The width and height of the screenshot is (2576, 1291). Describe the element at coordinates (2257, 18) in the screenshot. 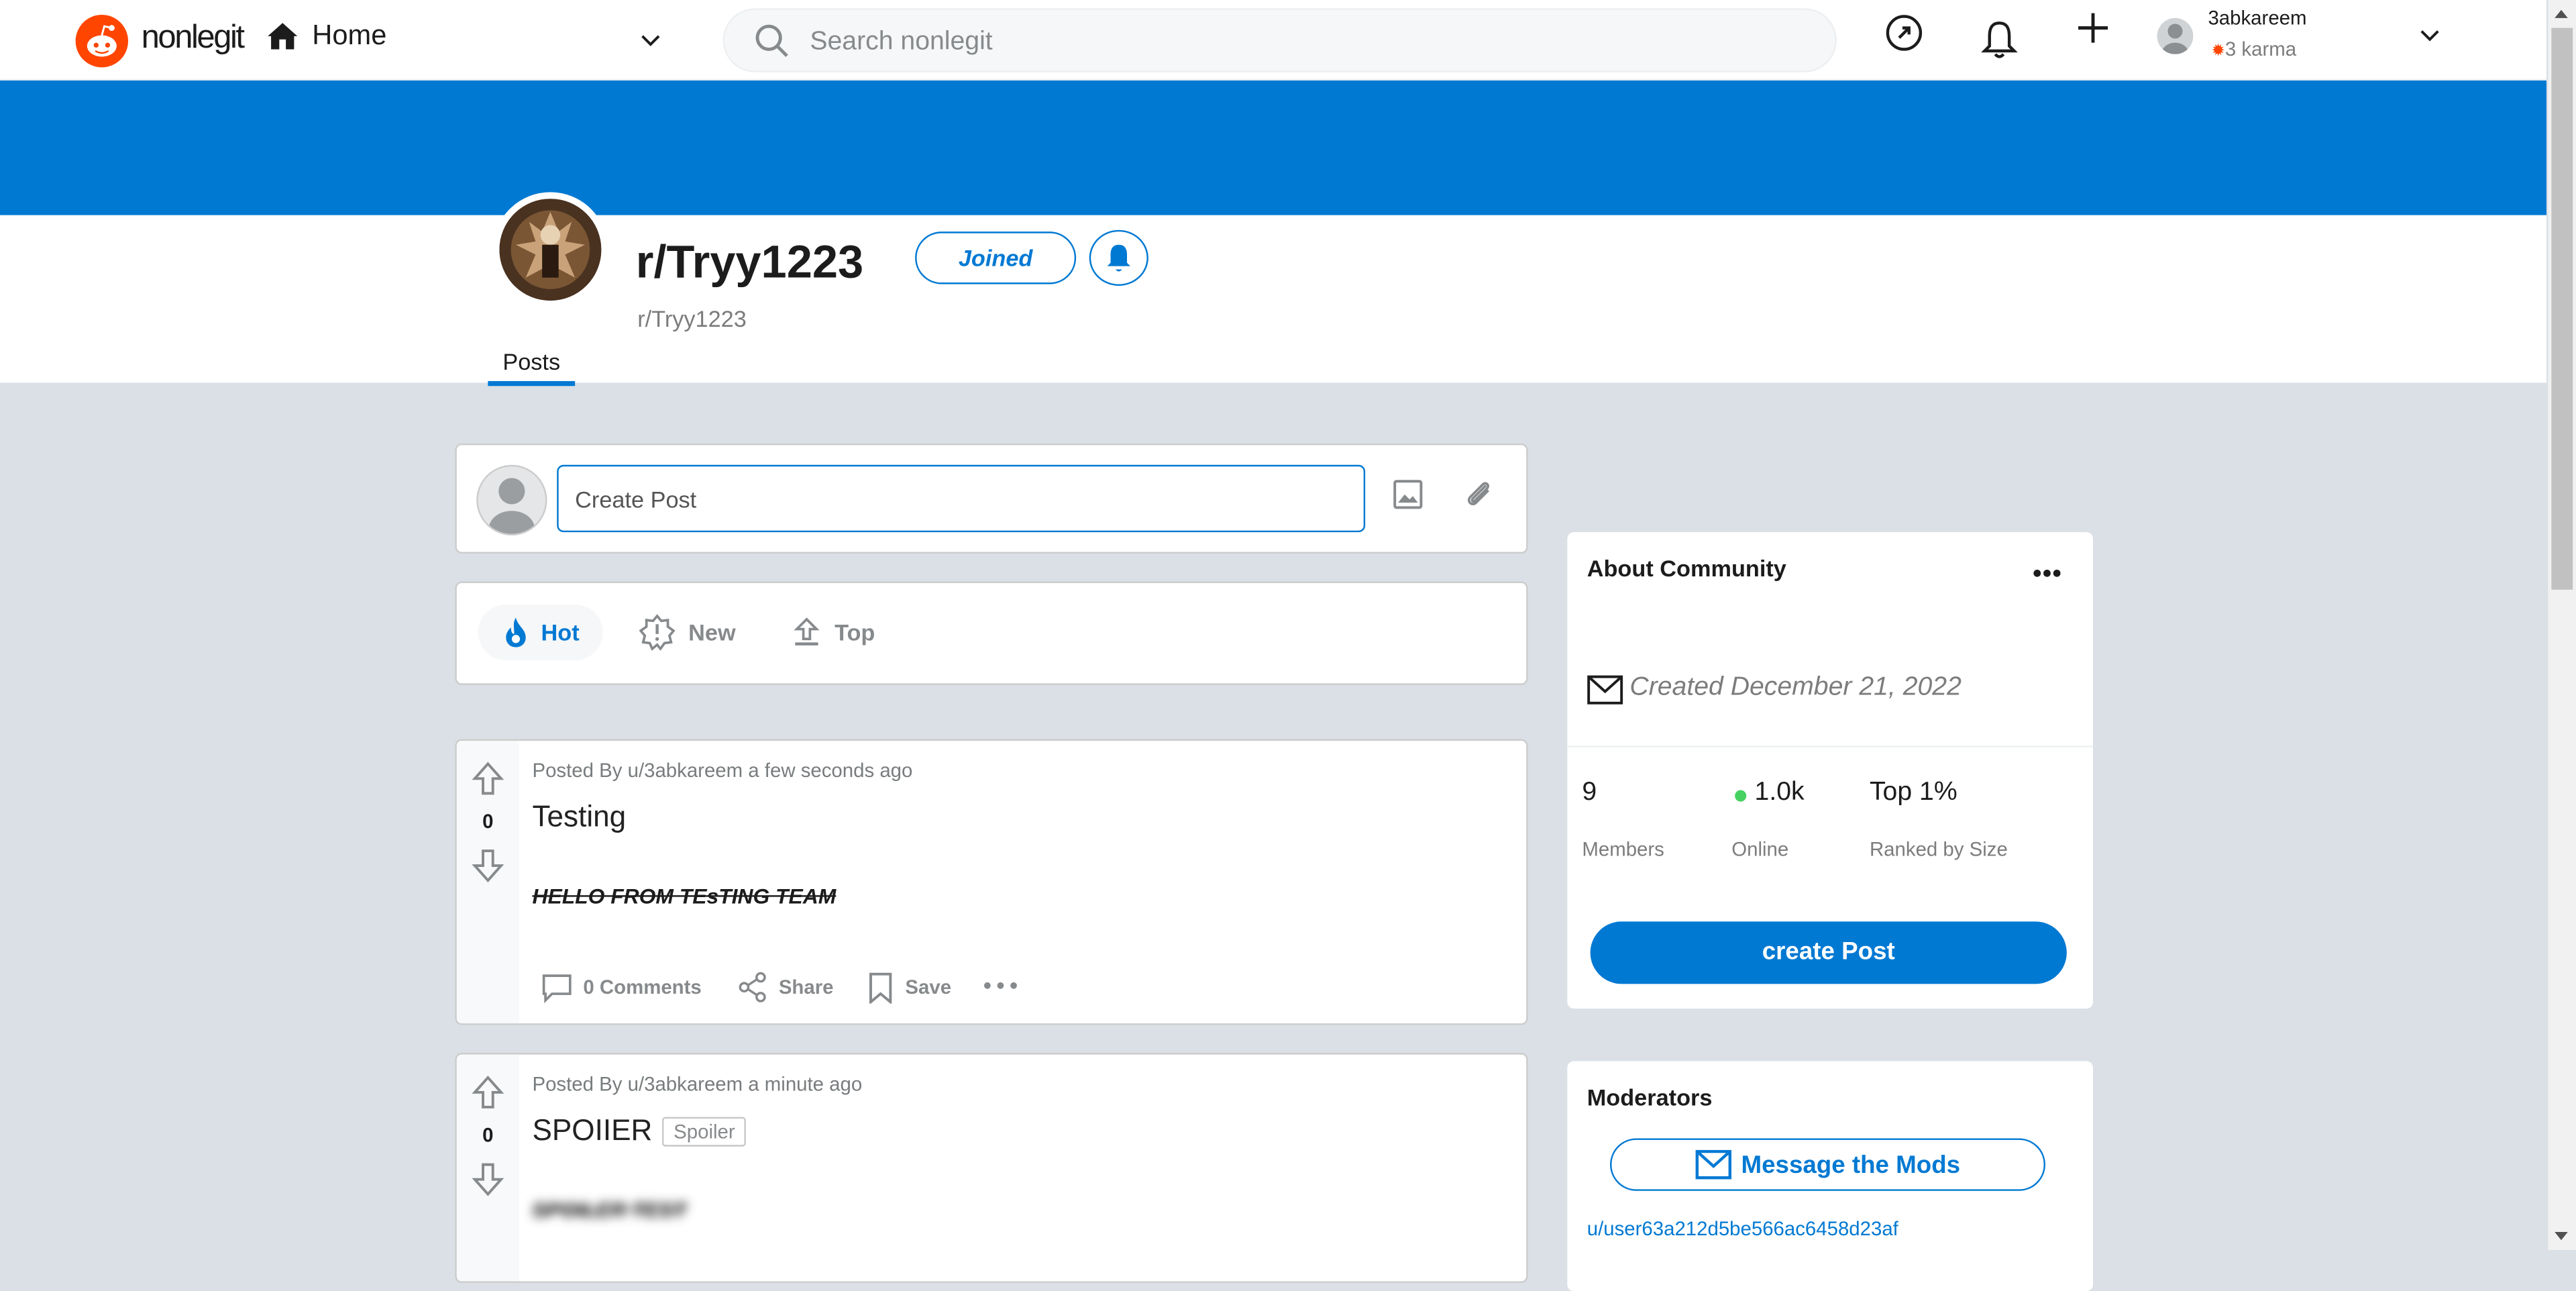

I see `username: 3abkareem` at that location.